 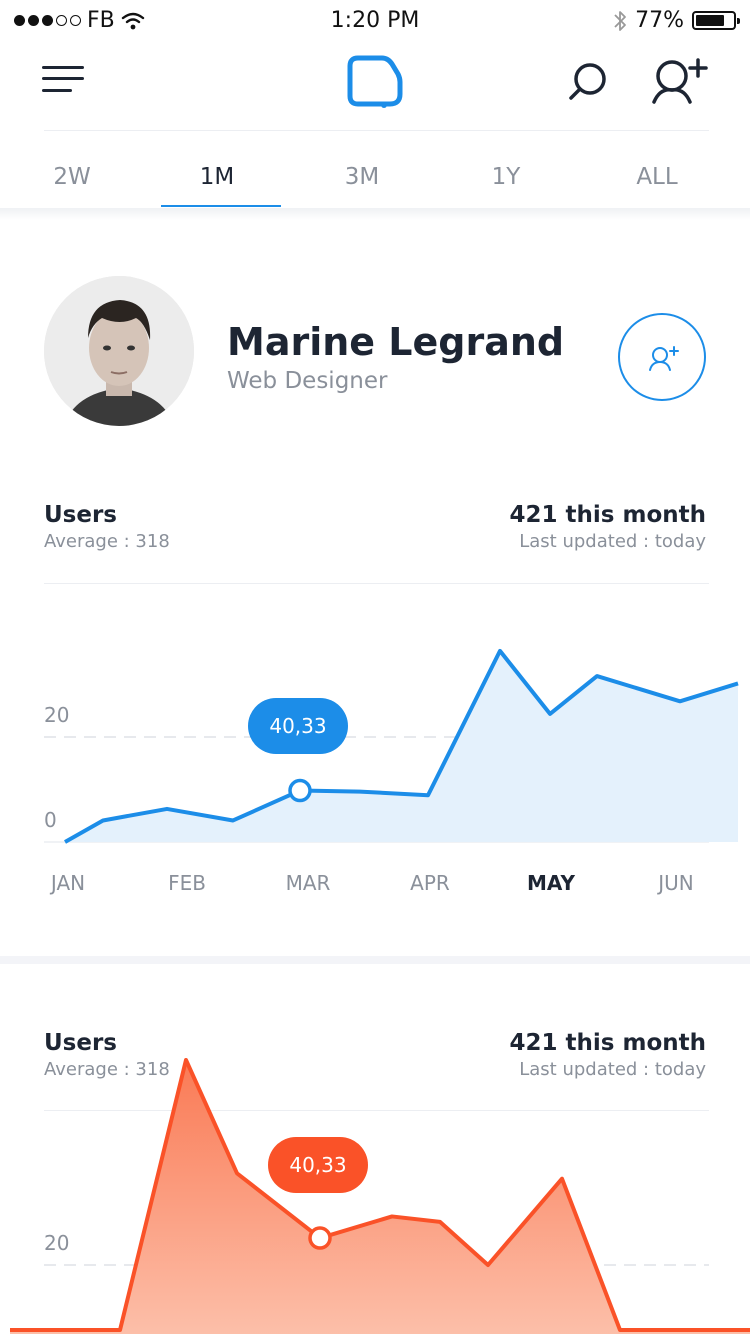 What do you see at coordinates (107, 541) in the screenshot?
I see `card-1-average: Average : 318` at bounding box center [107, 541].